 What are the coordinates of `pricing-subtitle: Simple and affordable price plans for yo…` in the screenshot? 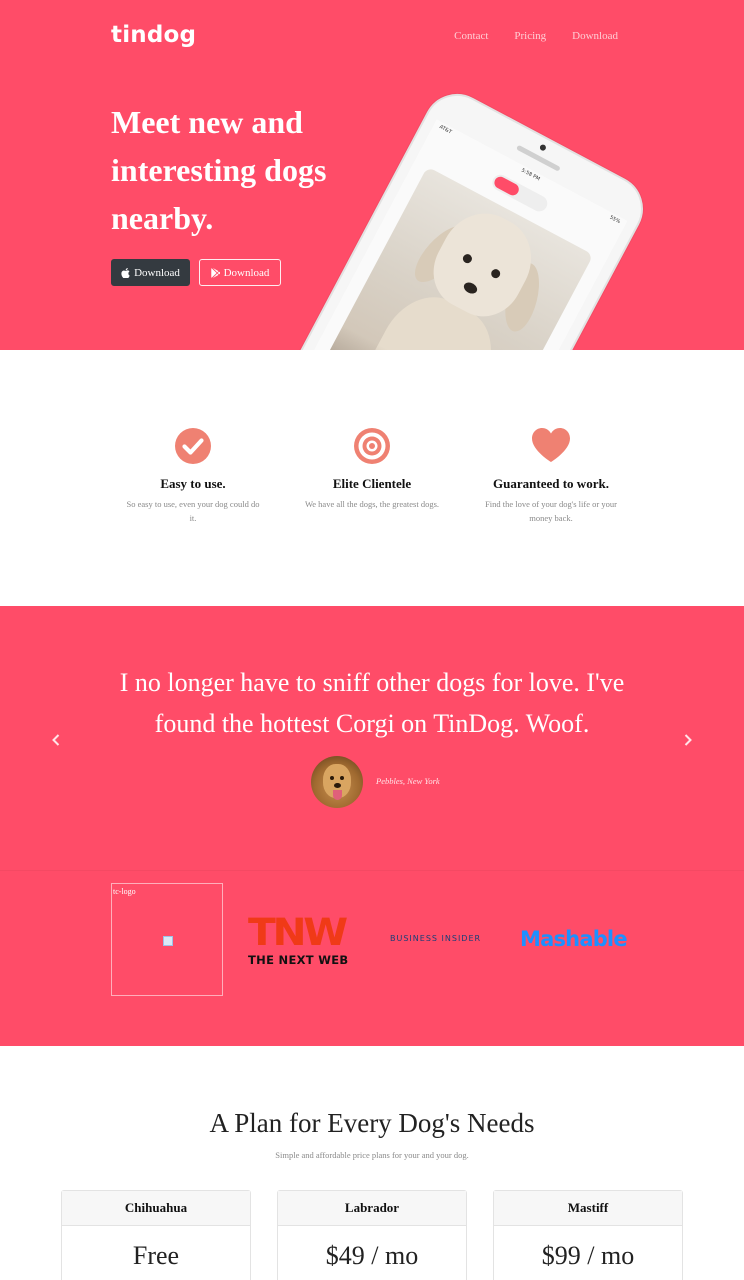 It's located at (372, 1155).